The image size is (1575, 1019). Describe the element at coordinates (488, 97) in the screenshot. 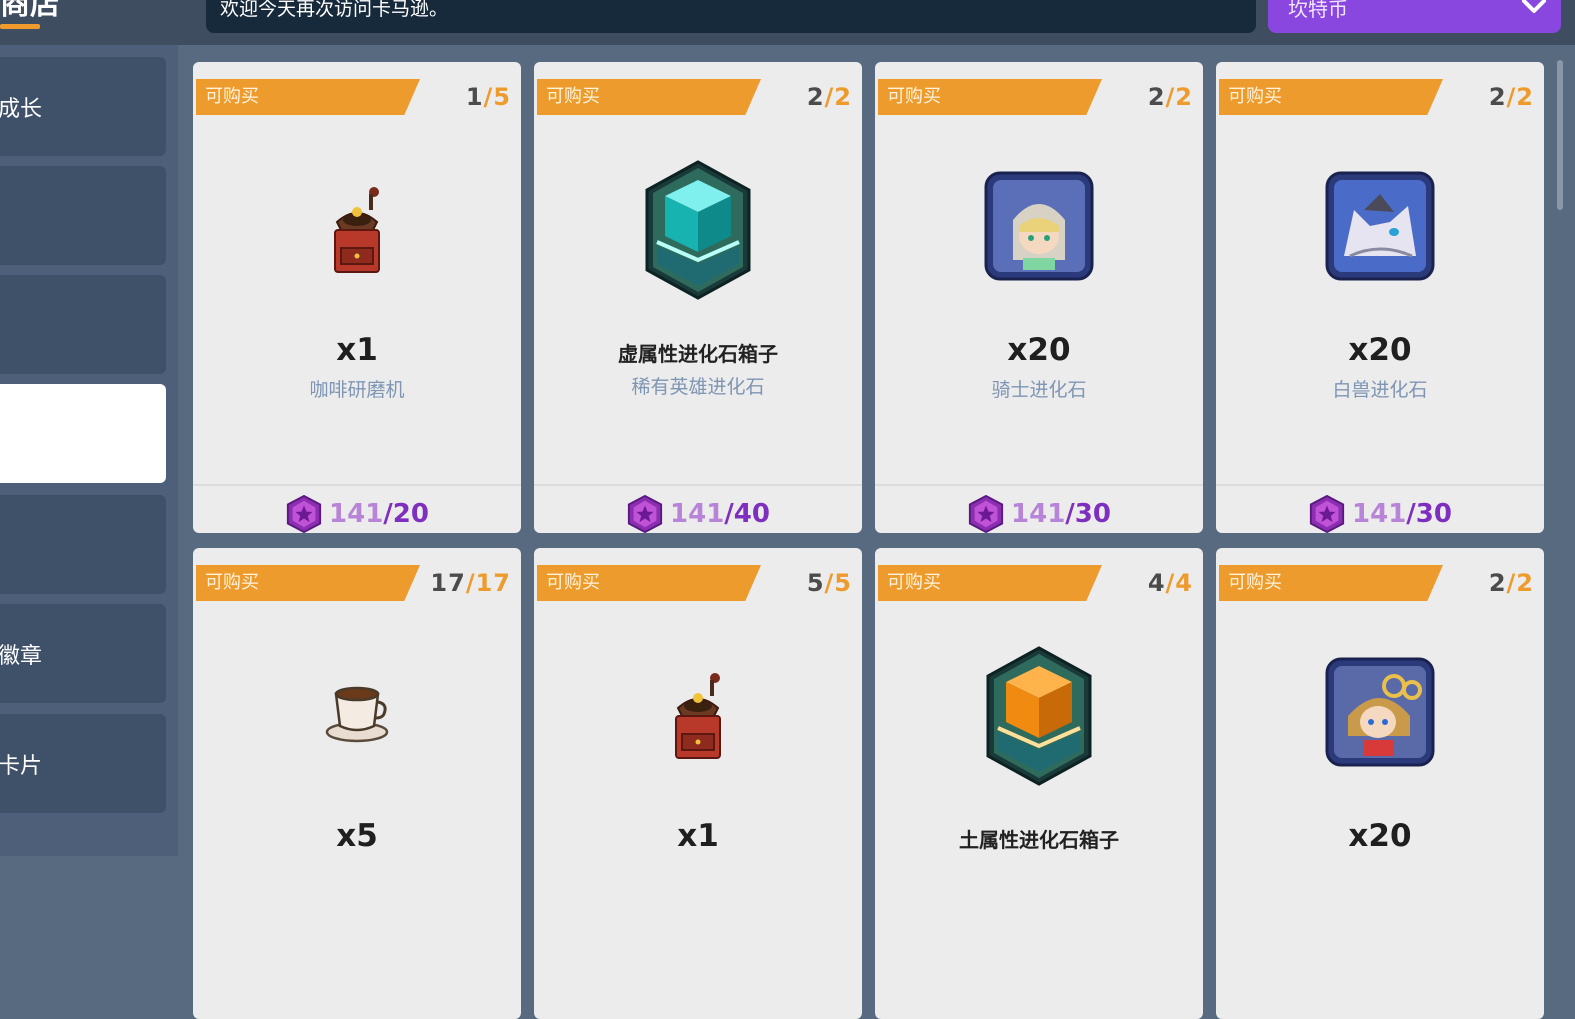

I see `purchase-limit: 1/5` at that location.